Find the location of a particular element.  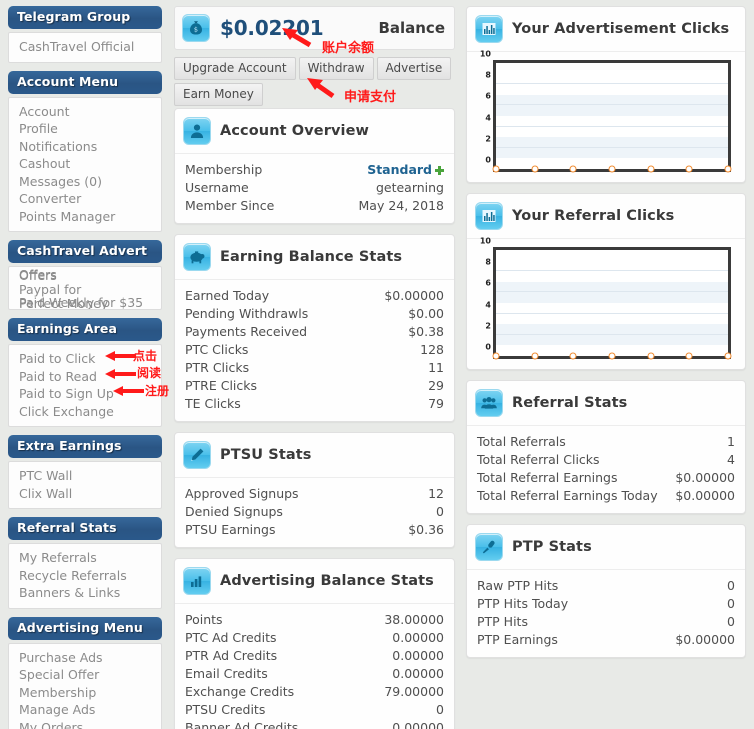

sidebar-item-my-referrals: My Referrals is located at coordinates (85, 558).